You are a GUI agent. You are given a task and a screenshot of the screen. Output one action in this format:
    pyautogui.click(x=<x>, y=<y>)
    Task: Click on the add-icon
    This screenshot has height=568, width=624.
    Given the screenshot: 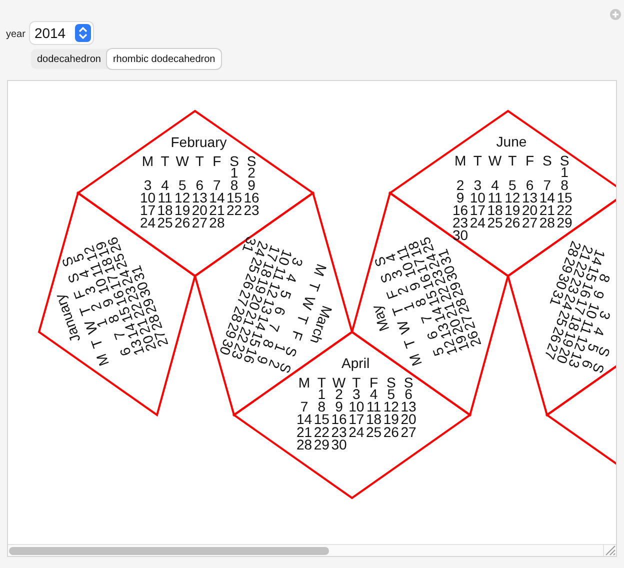 What is the action you would take?
    pyautogui.click(x=615, y=14)
    